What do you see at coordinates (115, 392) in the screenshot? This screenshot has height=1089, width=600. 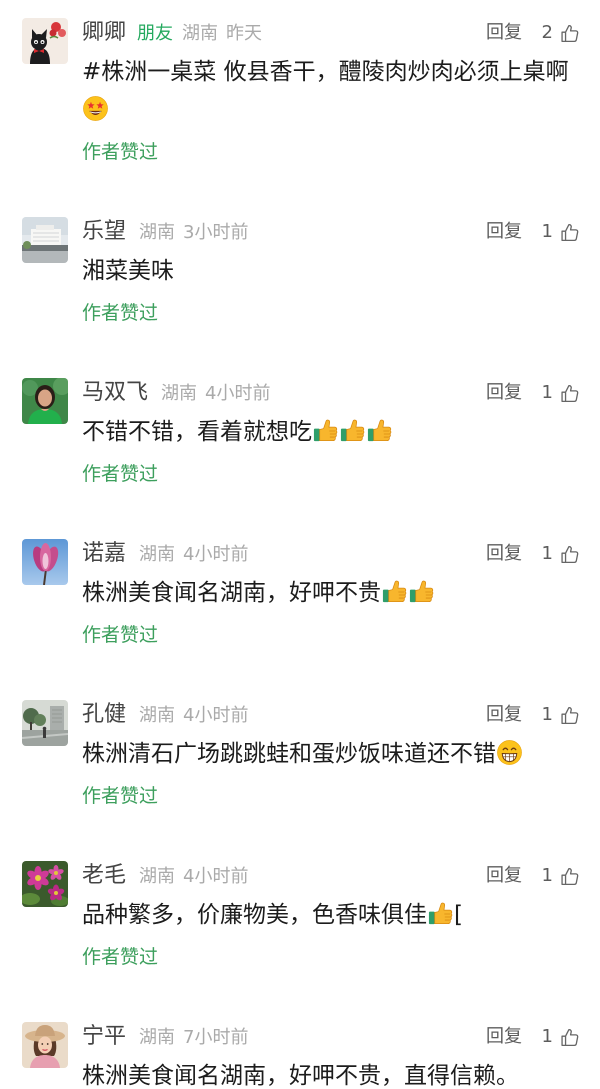 I see `commenter-name: 马双飞` at bounding box center [115, 392].